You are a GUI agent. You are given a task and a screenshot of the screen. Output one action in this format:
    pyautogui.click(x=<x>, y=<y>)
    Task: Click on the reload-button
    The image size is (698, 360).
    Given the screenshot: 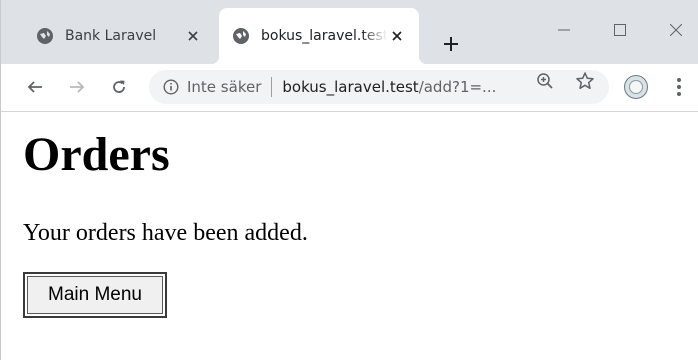 What is the action you would take?
    pyautogui.click(x=119, y=87)
    